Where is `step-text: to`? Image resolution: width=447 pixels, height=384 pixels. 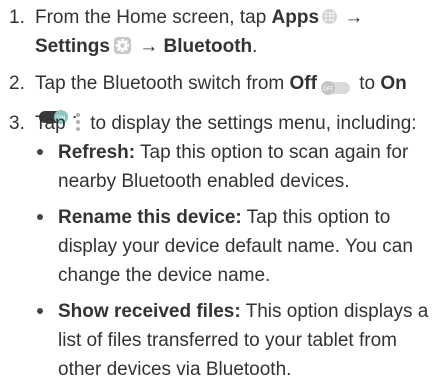 step-text: to is located at coordinates (367, 83).